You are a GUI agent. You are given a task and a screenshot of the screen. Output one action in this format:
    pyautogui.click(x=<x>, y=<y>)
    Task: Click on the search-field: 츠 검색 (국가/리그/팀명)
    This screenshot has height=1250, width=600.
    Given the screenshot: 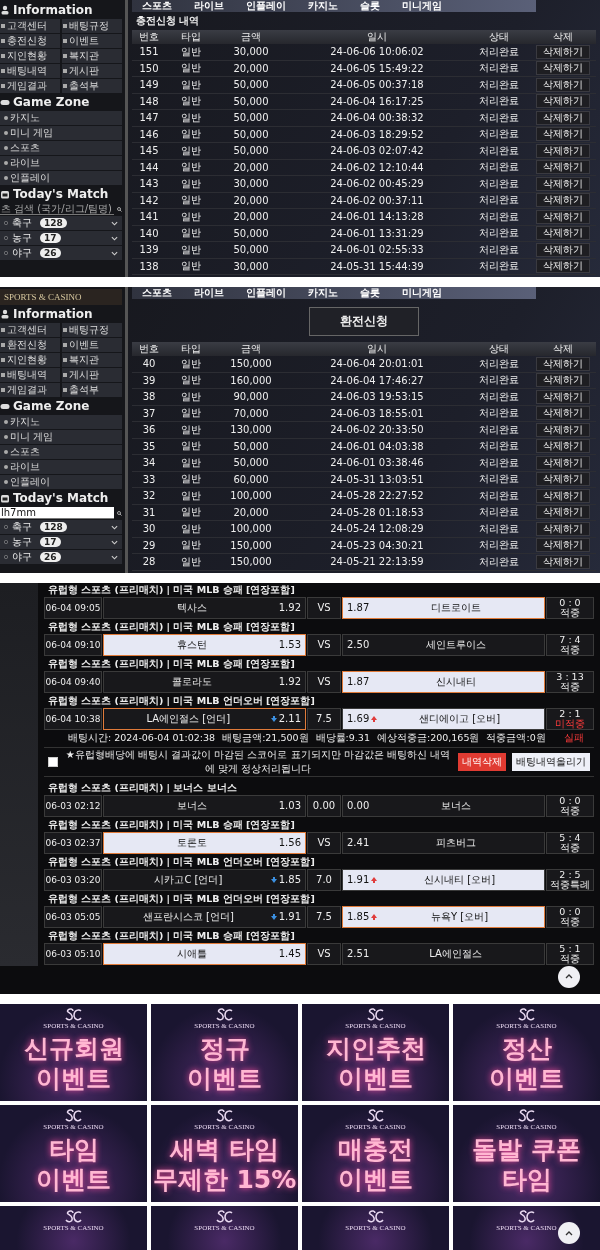 What is the action you would take?
    pyautogui.click(x=57, y=209)
    